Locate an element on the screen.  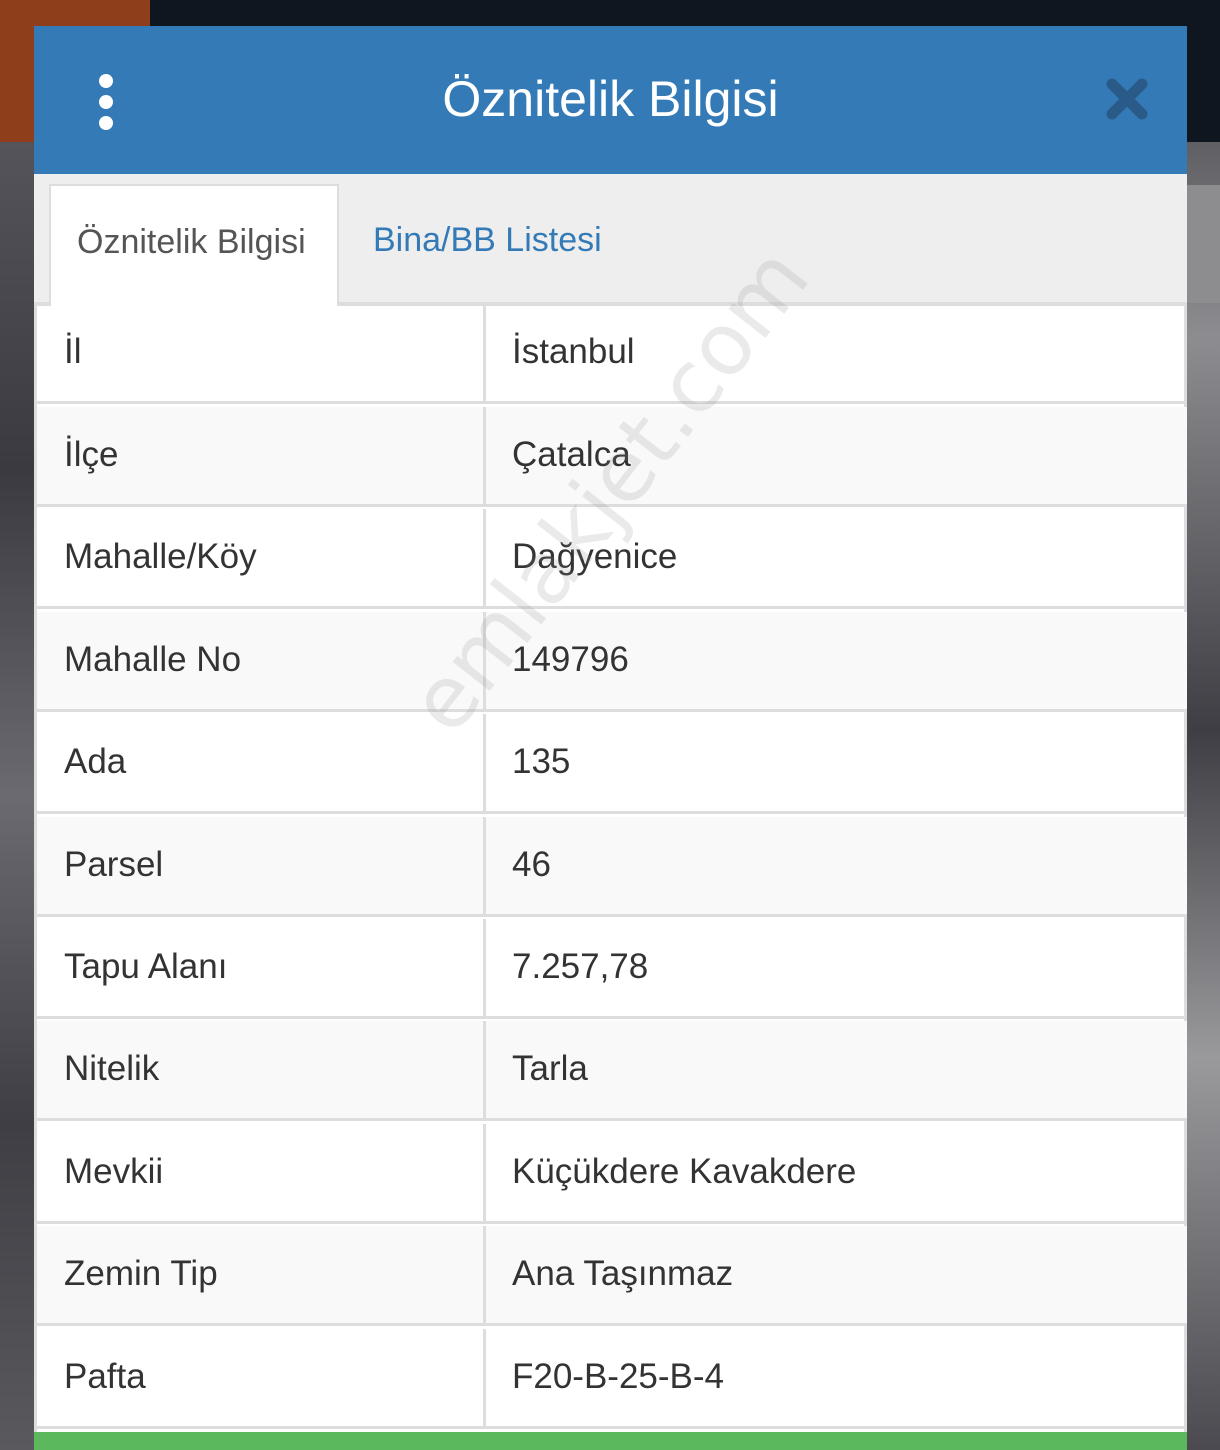
vertical-ellipsis-icon is located at coordinates (106, 102).